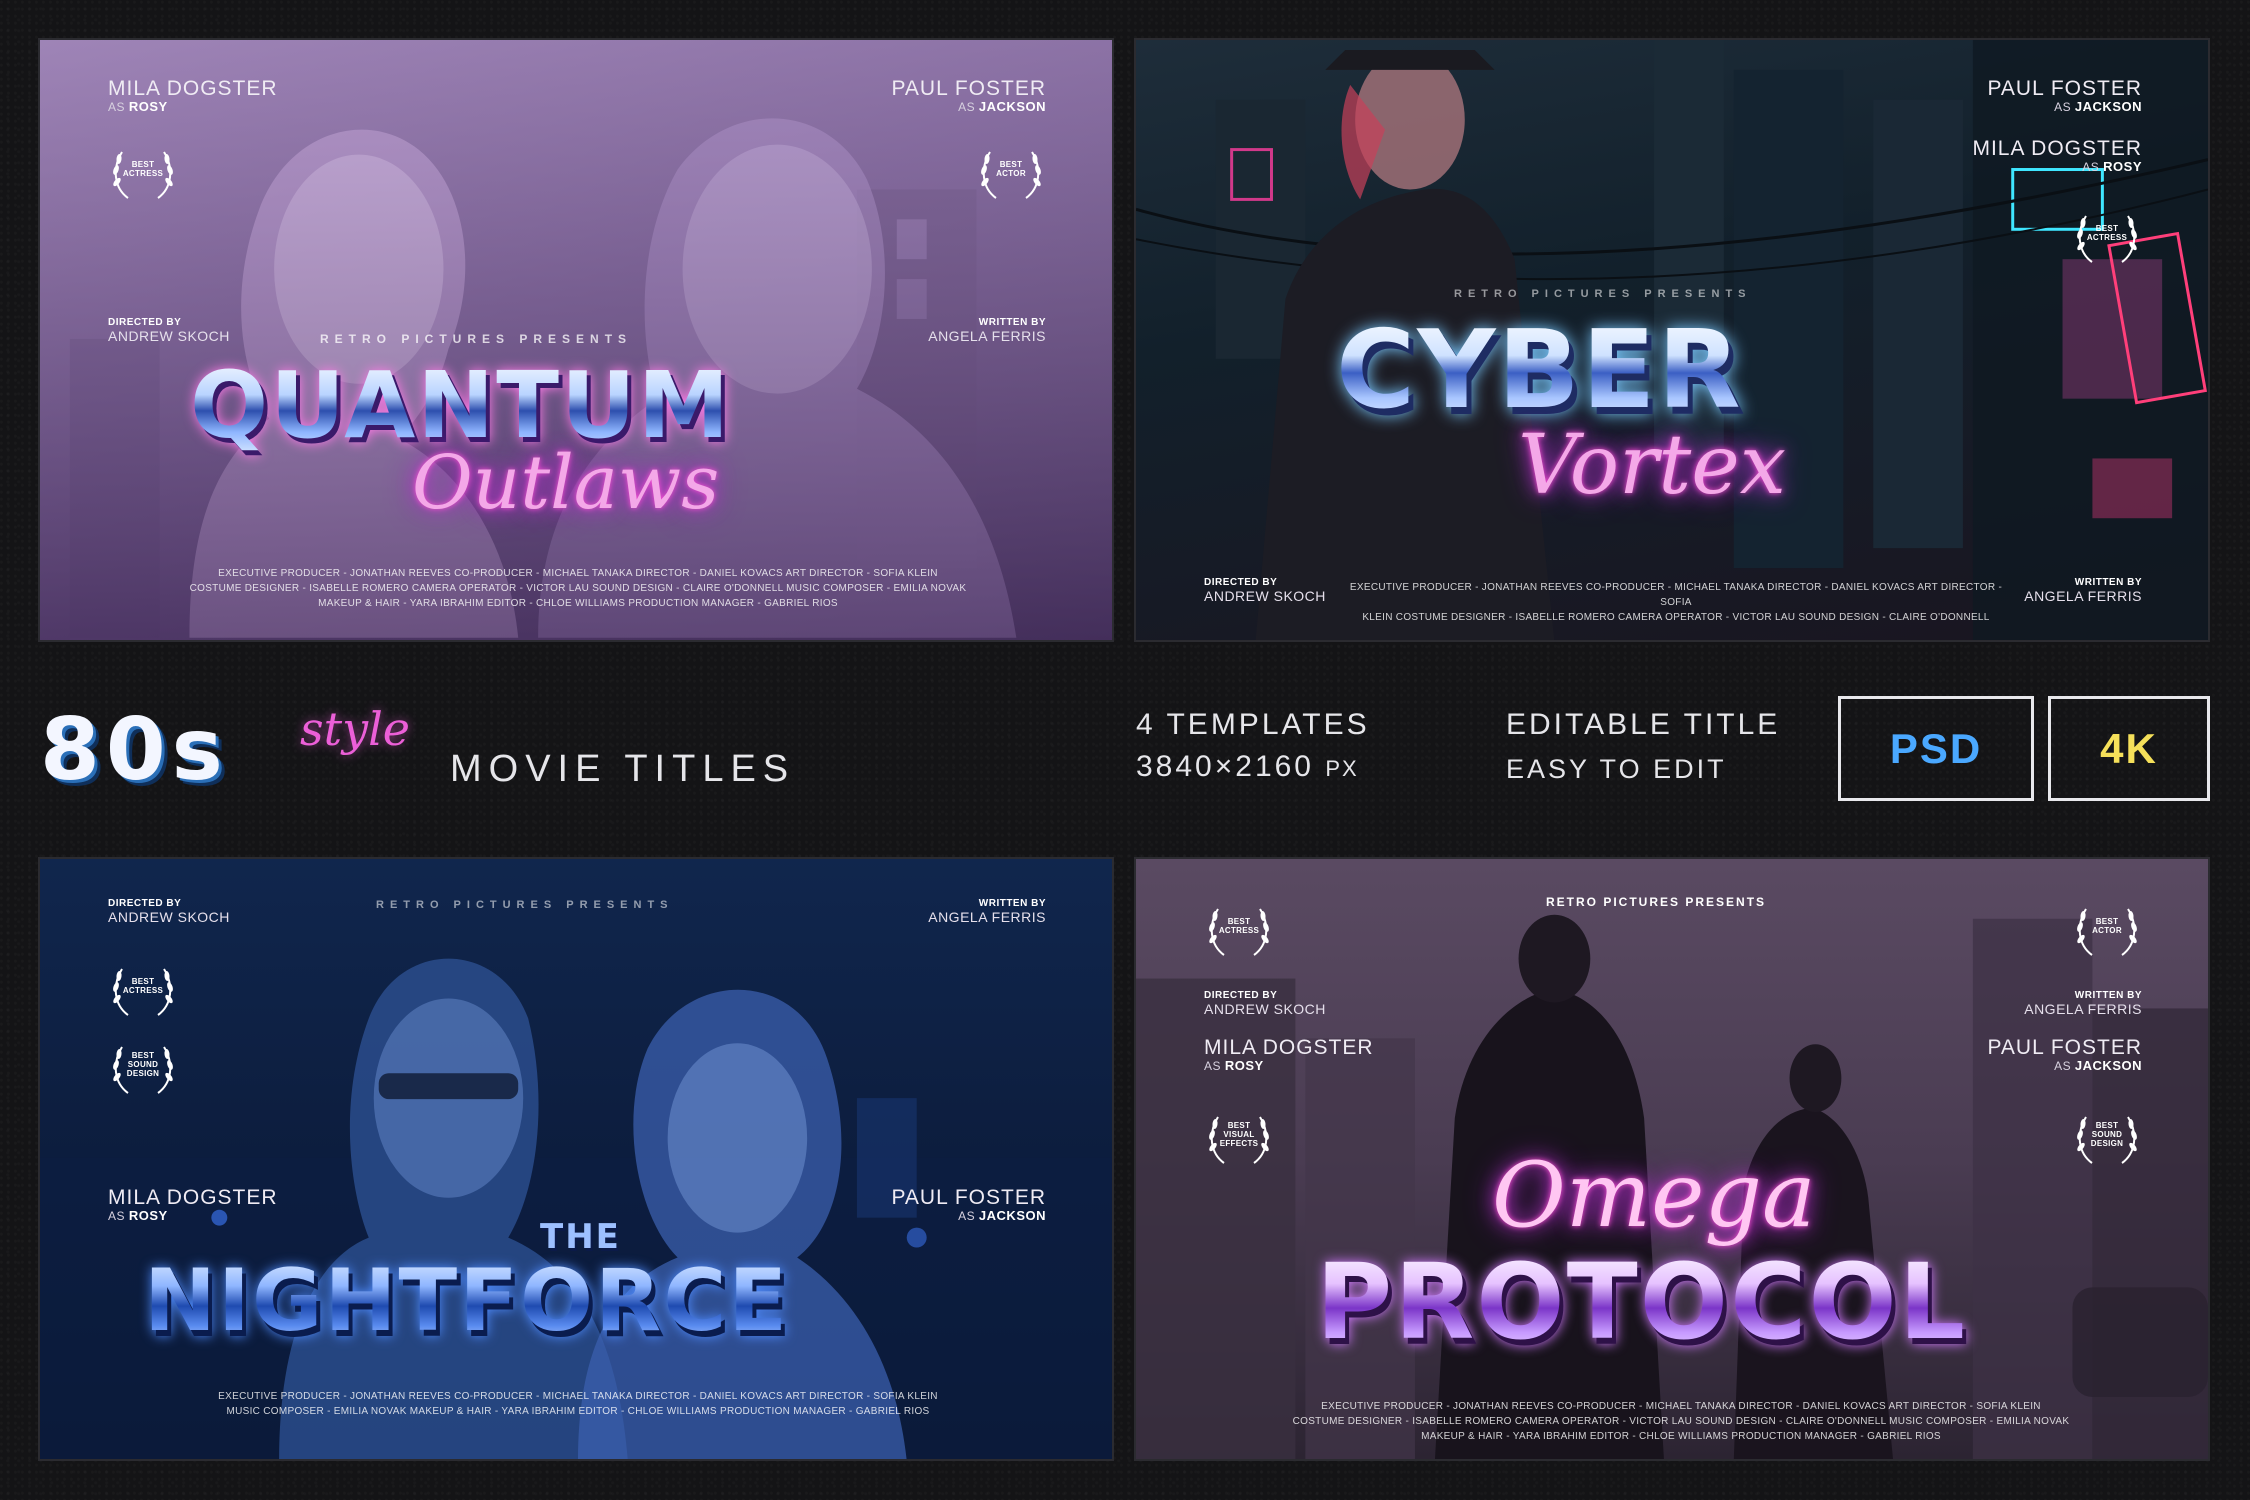 The width and height of the screenshot is (2250, 1500). Describe the element at coordinates (134, 750) in the screenshot. I see `logo-80s: 80s` at that location.